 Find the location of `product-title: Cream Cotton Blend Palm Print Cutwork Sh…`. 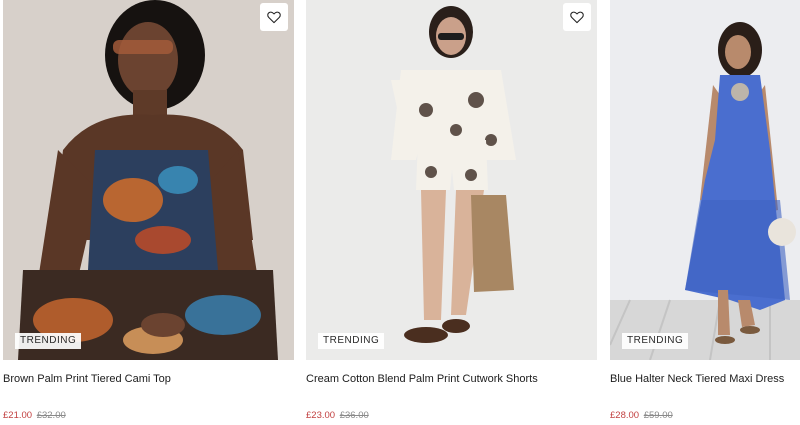

product-title: Cream Cotton Blend Palm Print Cutwork Sh… is located at coordinates (451, 379).